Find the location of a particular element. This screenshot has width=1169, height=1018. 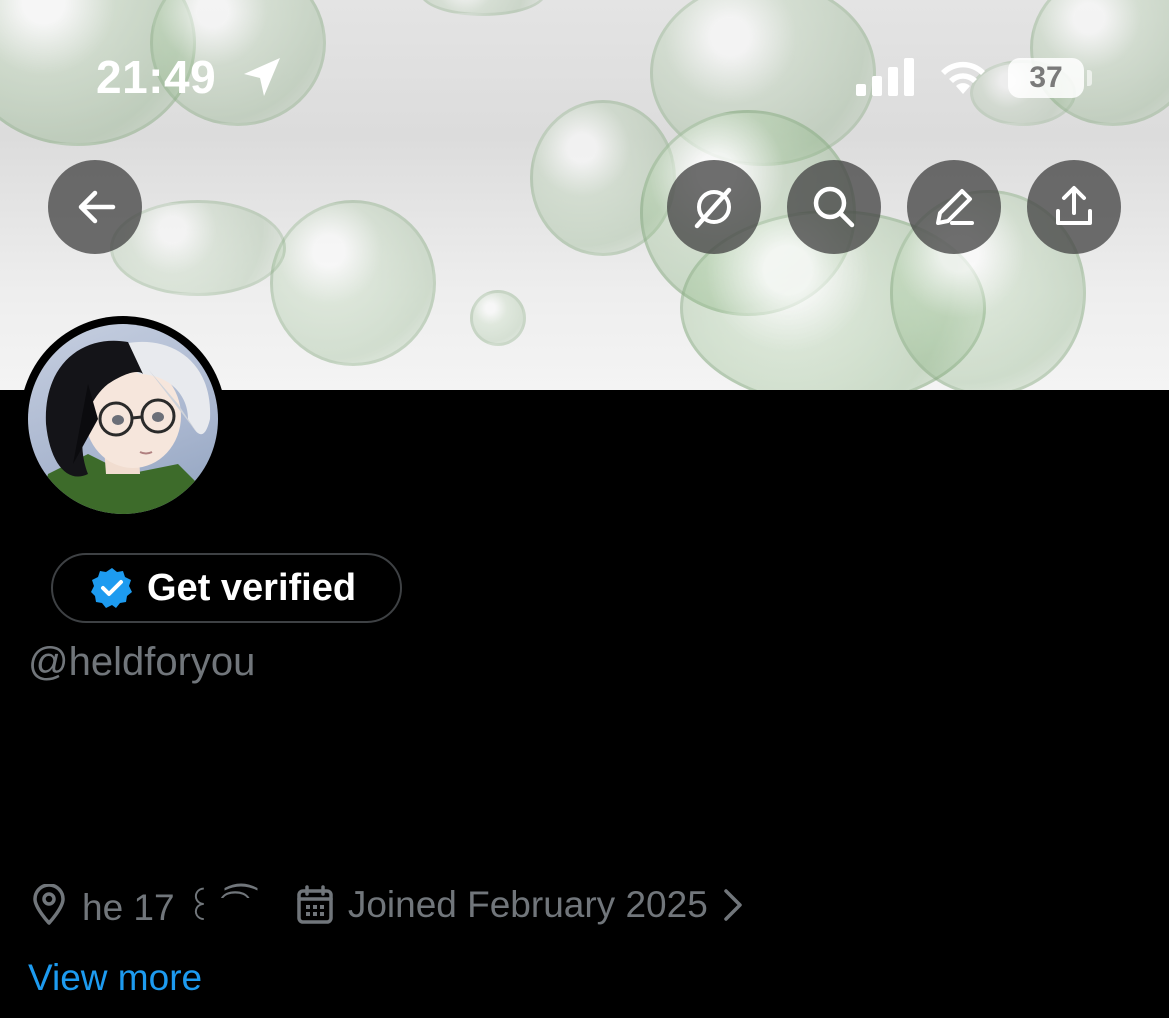

location-arrow-icon is located at coordinates (262, 77).